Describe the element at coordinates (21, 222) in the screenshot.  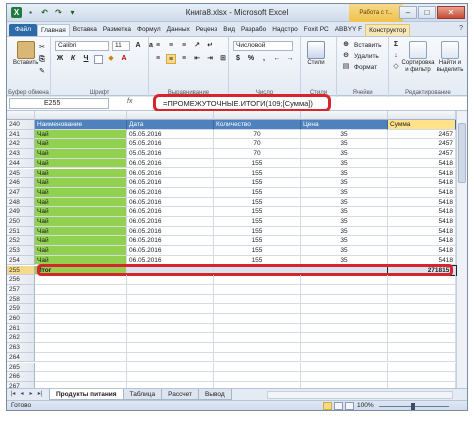
I see `row-header: 250` at that location.